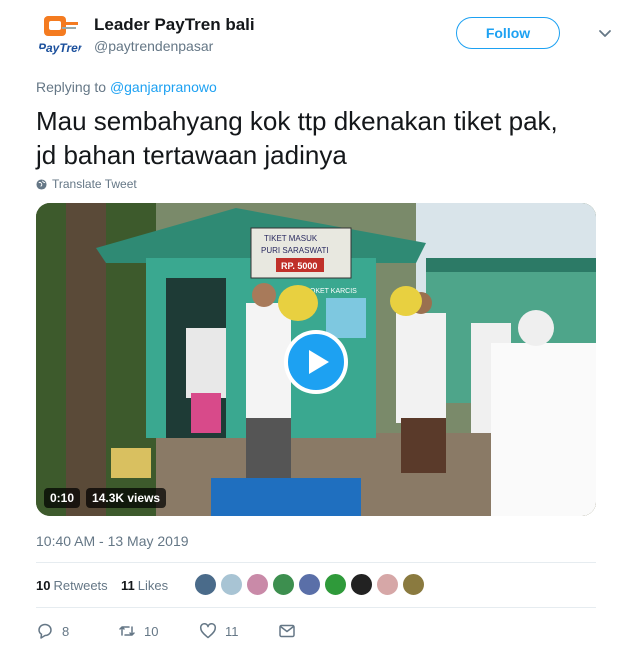 The width and height of the screenshot is (636, 667). Describe the element at coordinates (61, 48) in the screenshot. I see `svg-text: PayTren` at that location.